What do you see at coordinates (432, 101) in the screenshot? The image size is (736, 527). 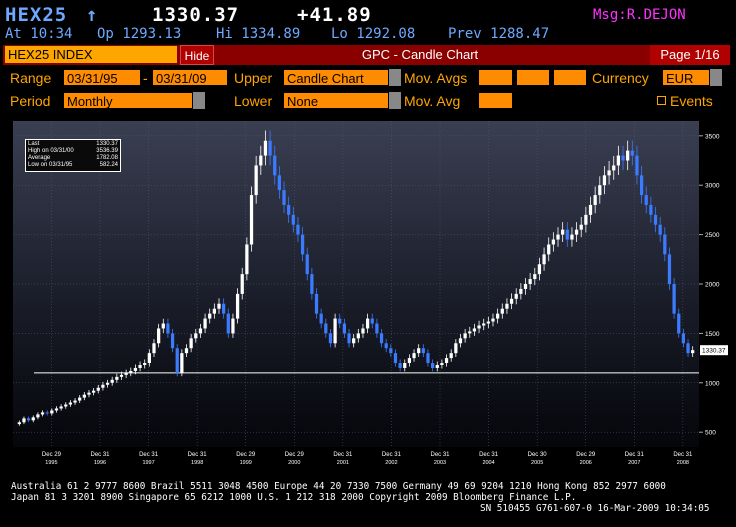 I see `mov-avg-label: Mov. Avg` at bounding box center [432, 101].